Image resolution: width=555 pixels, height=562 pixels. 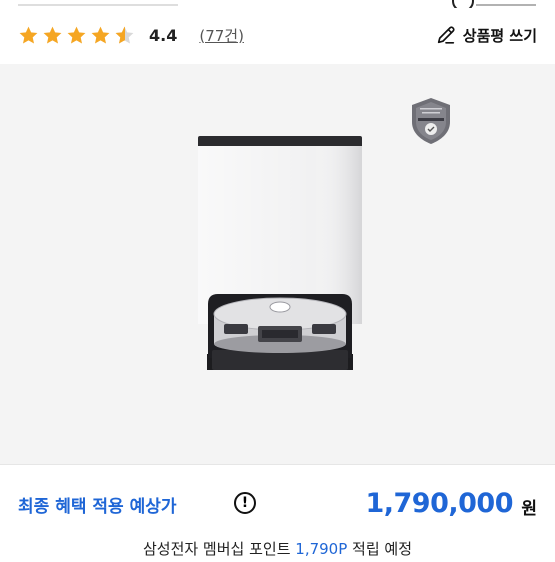 I want to click on top-header-cut, so click(x=277, y=4).